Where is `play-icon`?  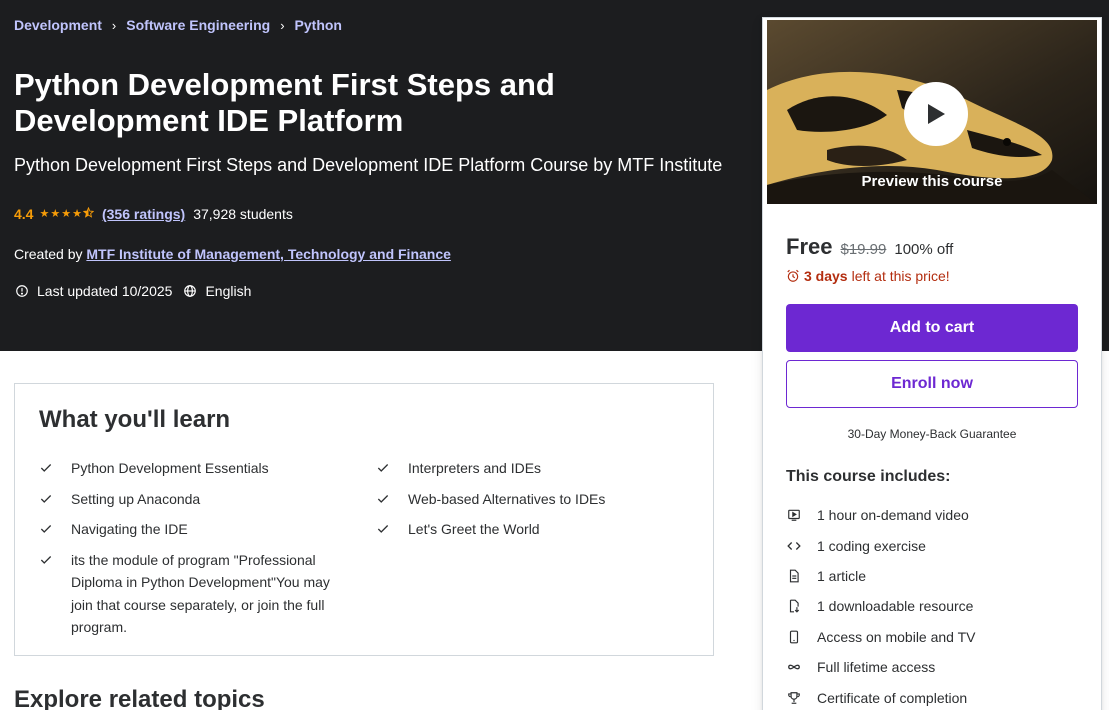 play-icon is located at coordinates (936, 114).